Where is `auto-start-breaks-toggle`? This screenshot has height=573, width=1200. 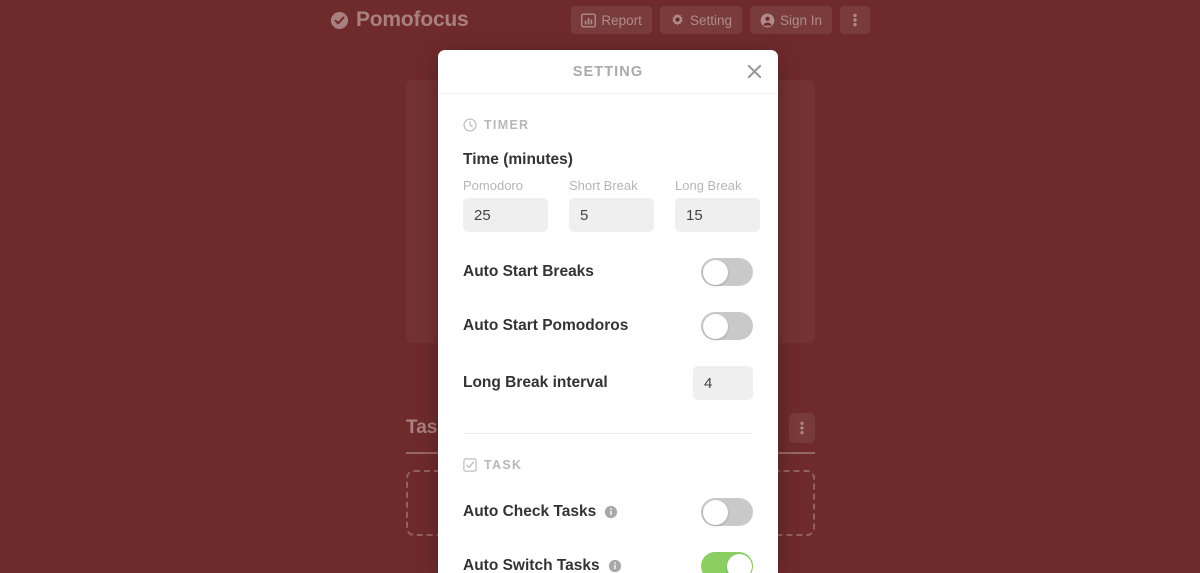
auto-start-breaks-toggle is located at coordinates (727, 272).